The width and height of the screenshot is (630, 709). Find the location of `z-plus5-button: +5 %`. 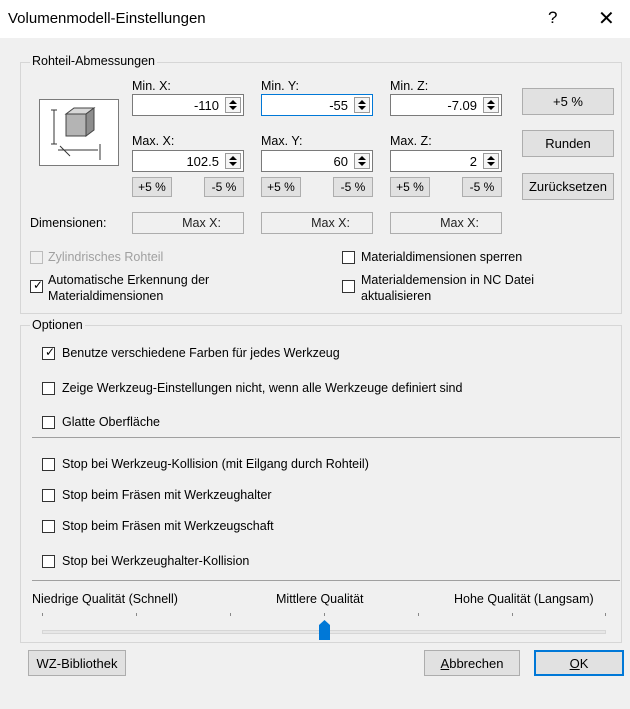

z-plus5-button: +5 % is located at coordinates (410, 187).